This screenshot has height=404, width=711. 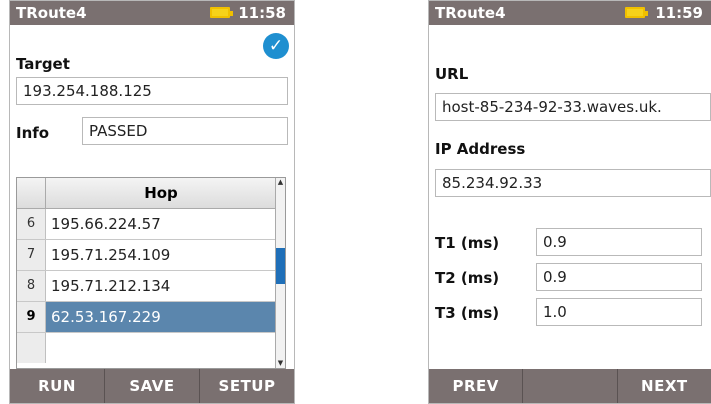 I want to click on table-row: 6 195.66.224.57, so click(x=147, y=224).